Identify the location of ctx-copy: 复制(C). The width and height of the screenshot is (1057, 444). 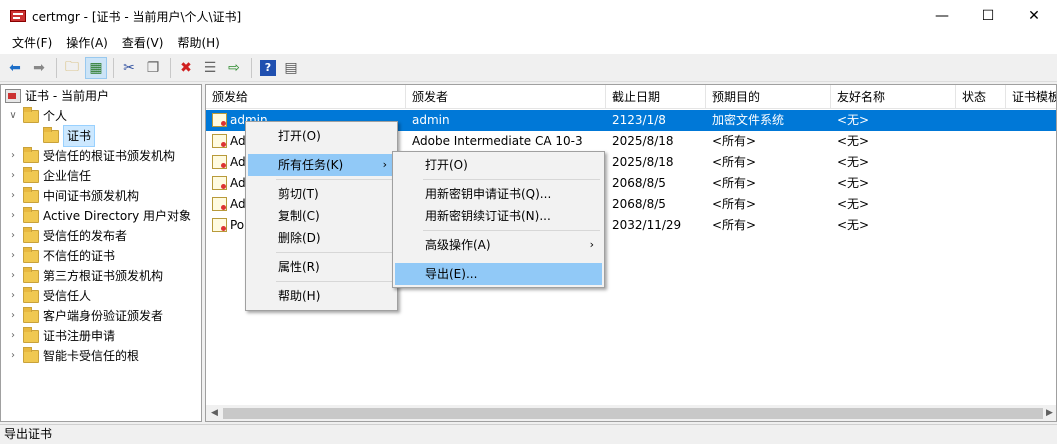
(321, 216).